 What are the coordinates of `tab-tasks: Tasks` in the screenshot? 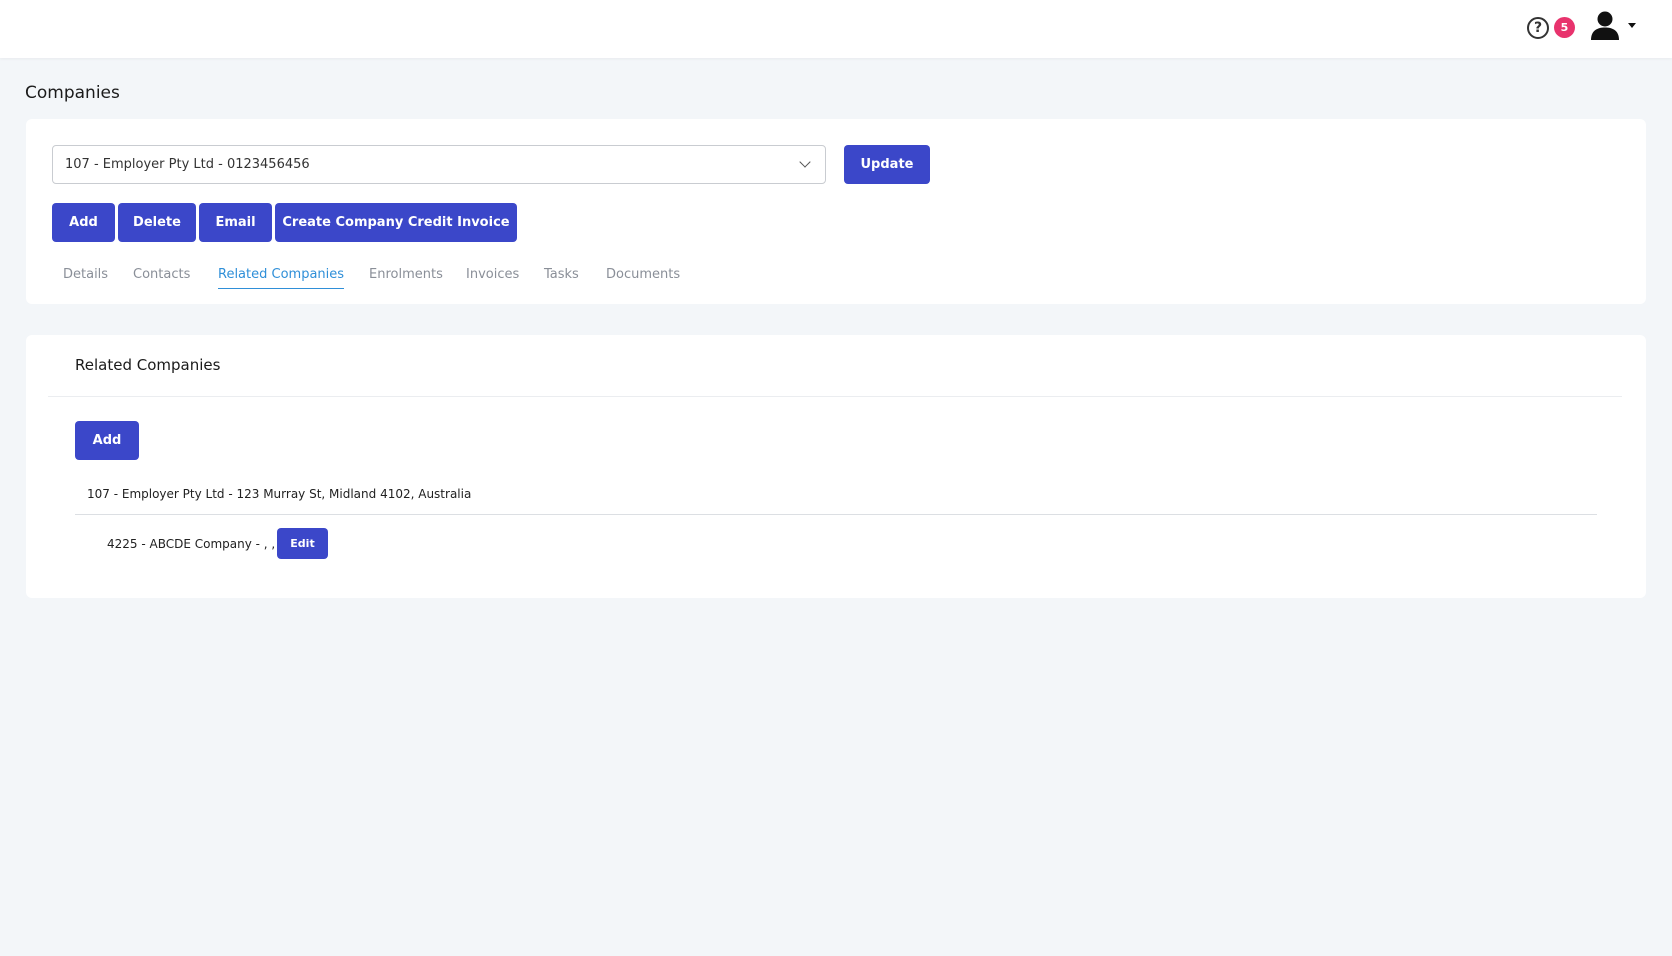 It's located at (561, 277).